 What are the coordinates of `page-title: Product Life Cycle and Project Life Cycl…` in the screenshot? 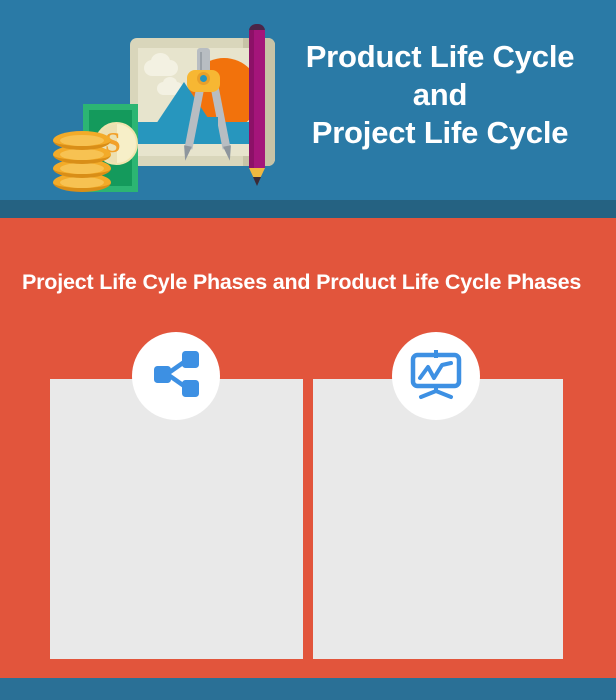 It's located at (440, 94).